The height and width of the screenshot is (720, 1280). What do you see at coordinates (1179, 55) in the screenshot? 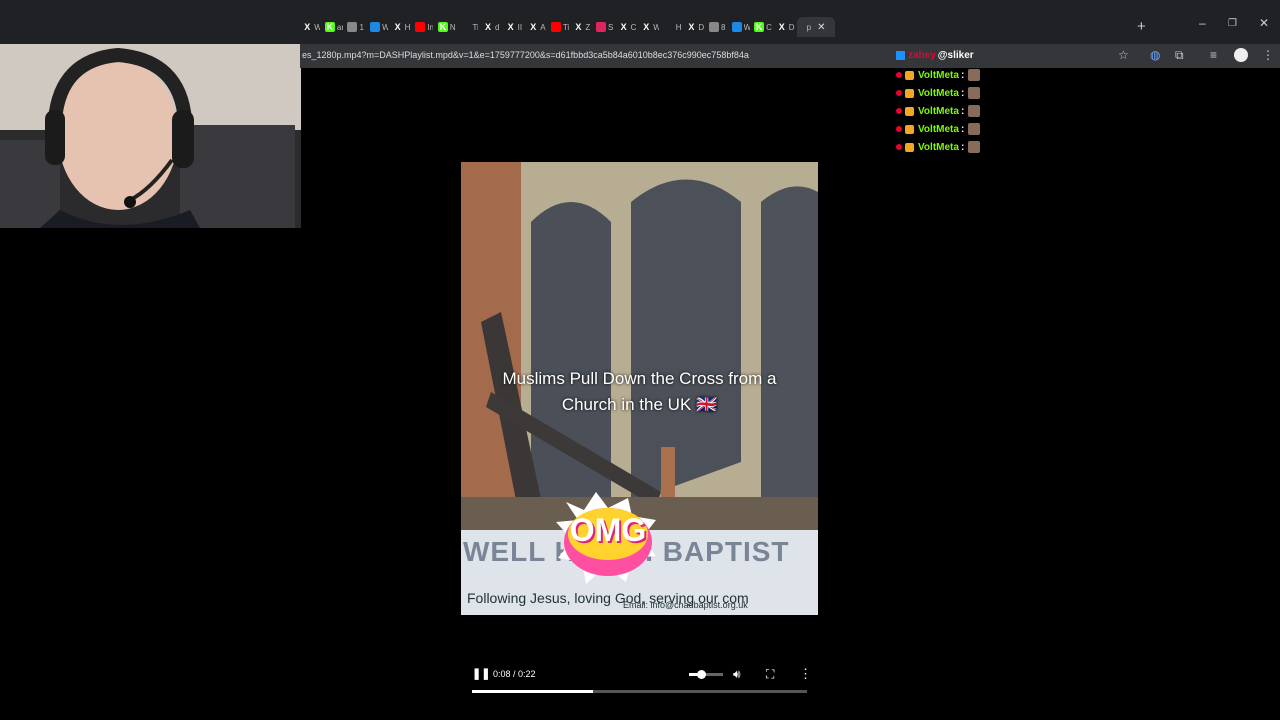
I see `extensions-puzzle-icon: ⧉` at bounding box center [1179, 55].